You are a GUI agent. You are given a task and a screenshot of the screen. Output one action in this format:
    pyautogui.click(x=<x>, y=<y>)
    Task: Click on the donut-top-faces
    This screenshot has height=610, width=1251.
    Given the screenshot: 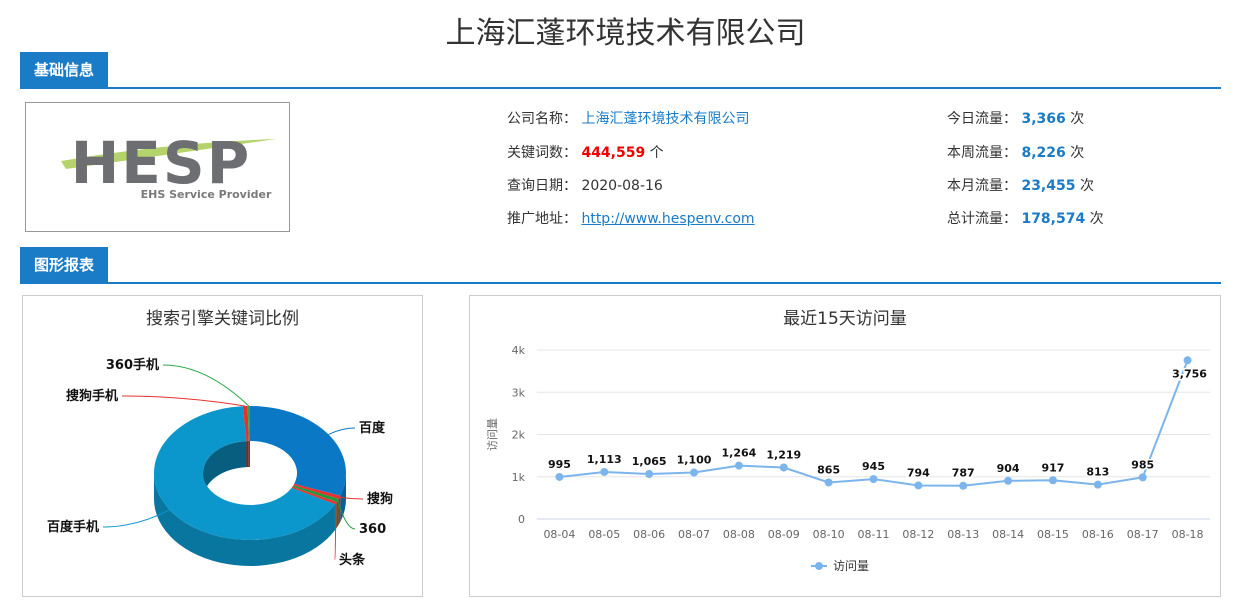 What is the action you would take?
    pyautogui.click(x=250, y=473)
    